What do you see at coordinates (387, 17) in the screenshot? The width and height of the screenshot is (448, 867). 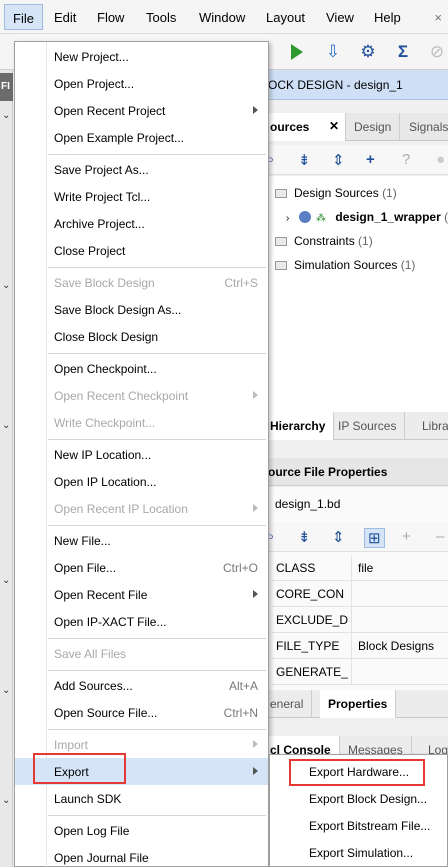 I see `menu-help: Help` at bounding box center [387, 17].